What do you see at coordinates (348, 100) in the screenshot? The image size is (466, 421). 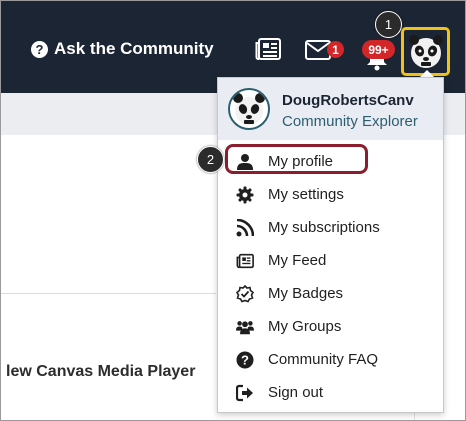 I see `user-name: DougRobertsCanv` at bounding box center [348, 100].